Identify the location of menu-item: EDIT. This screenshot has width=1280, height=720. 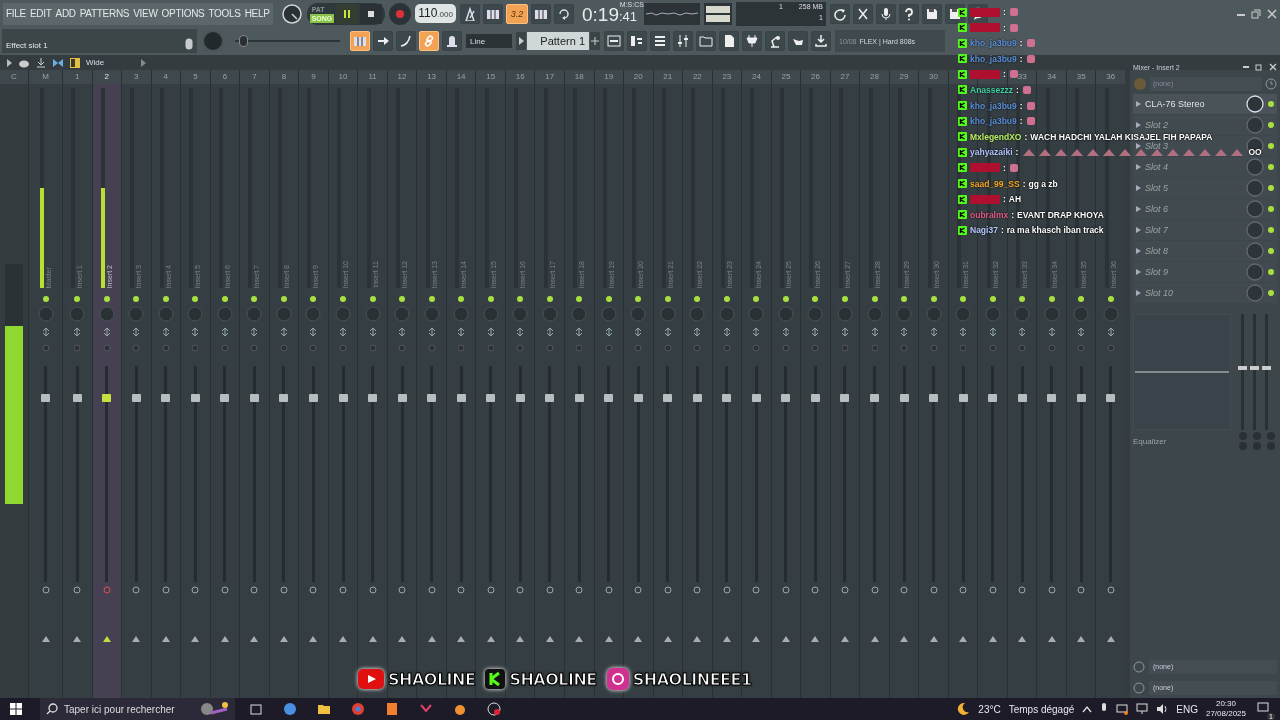
(40, 13).